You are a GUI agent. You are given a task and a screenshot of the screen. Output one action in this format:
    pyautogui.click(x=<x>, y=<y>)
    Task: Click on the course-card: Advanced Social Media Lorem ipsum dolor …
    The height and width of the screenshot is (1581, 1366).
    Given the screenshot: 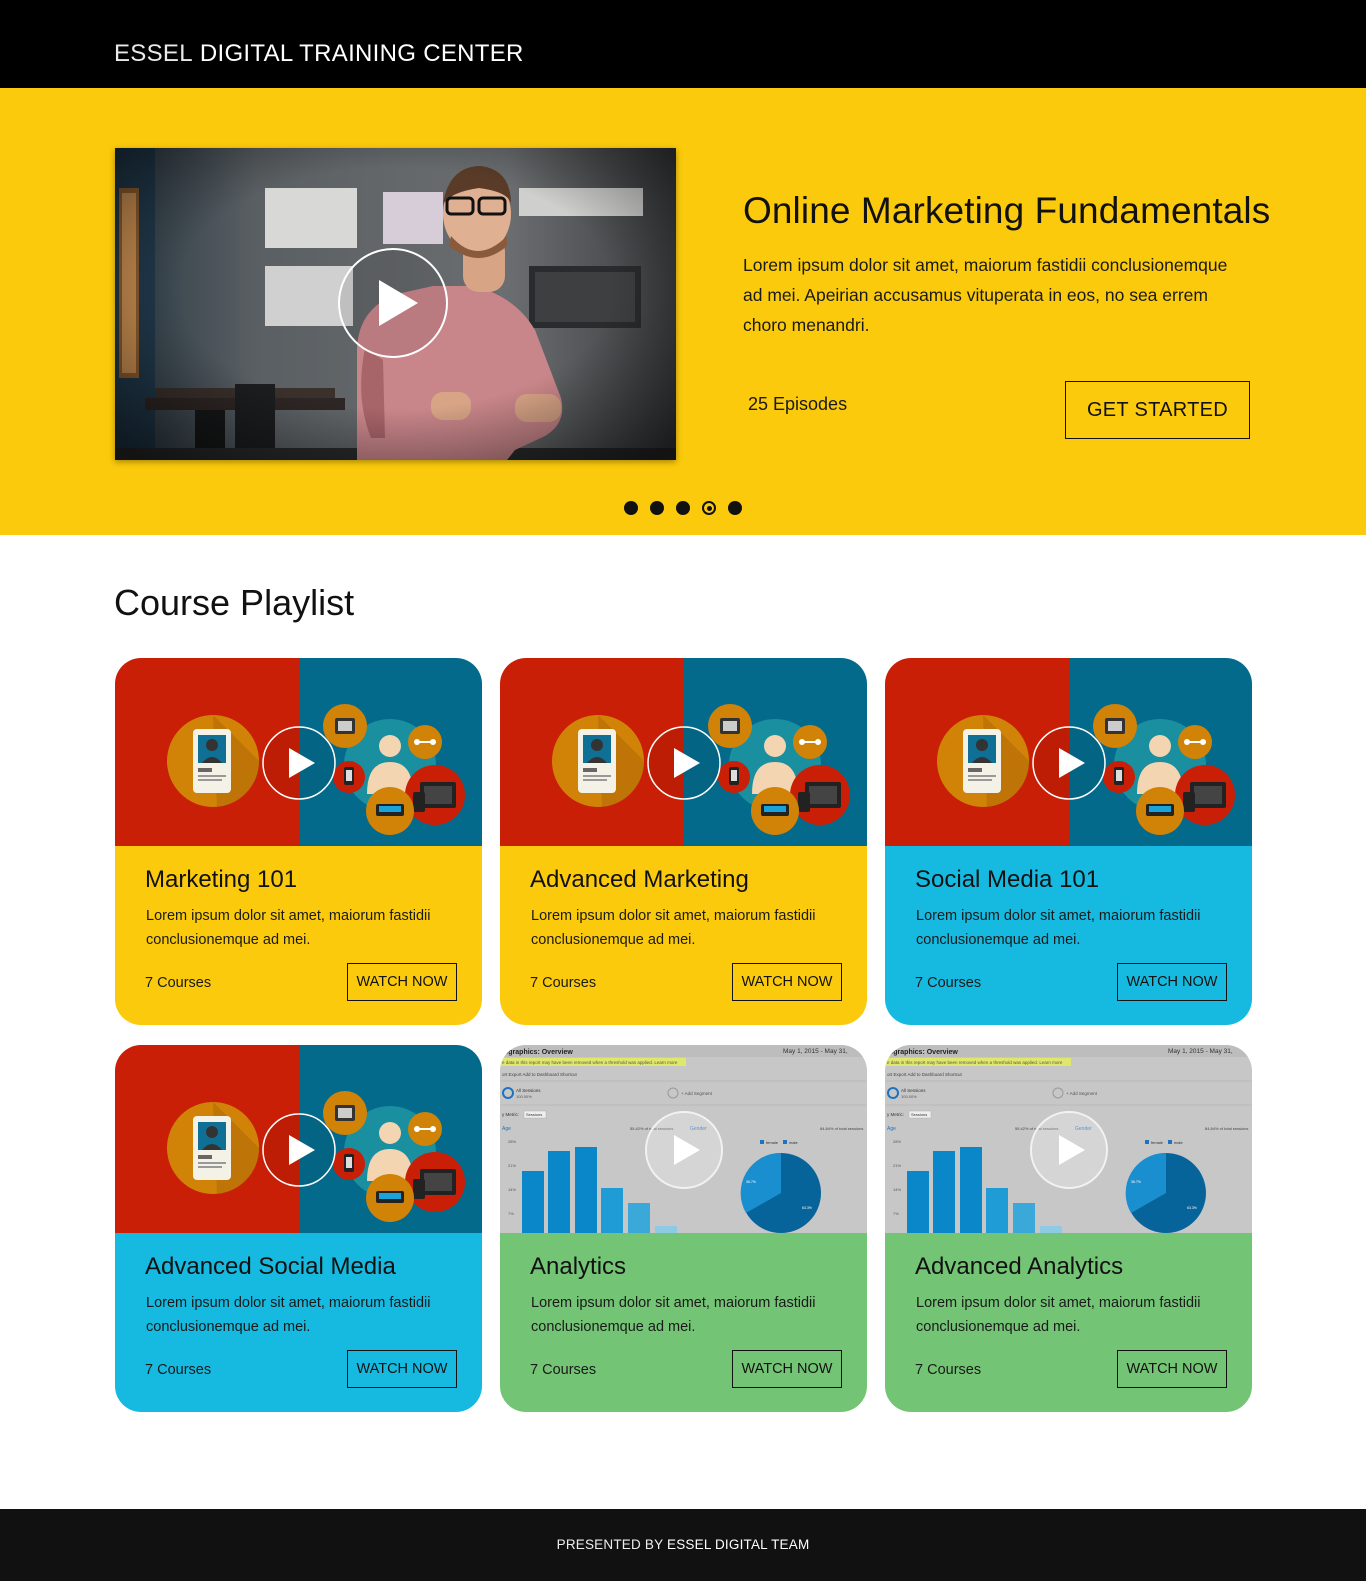 What is the action you would take?
    pyautogui.click(x=298, y=1228)
    